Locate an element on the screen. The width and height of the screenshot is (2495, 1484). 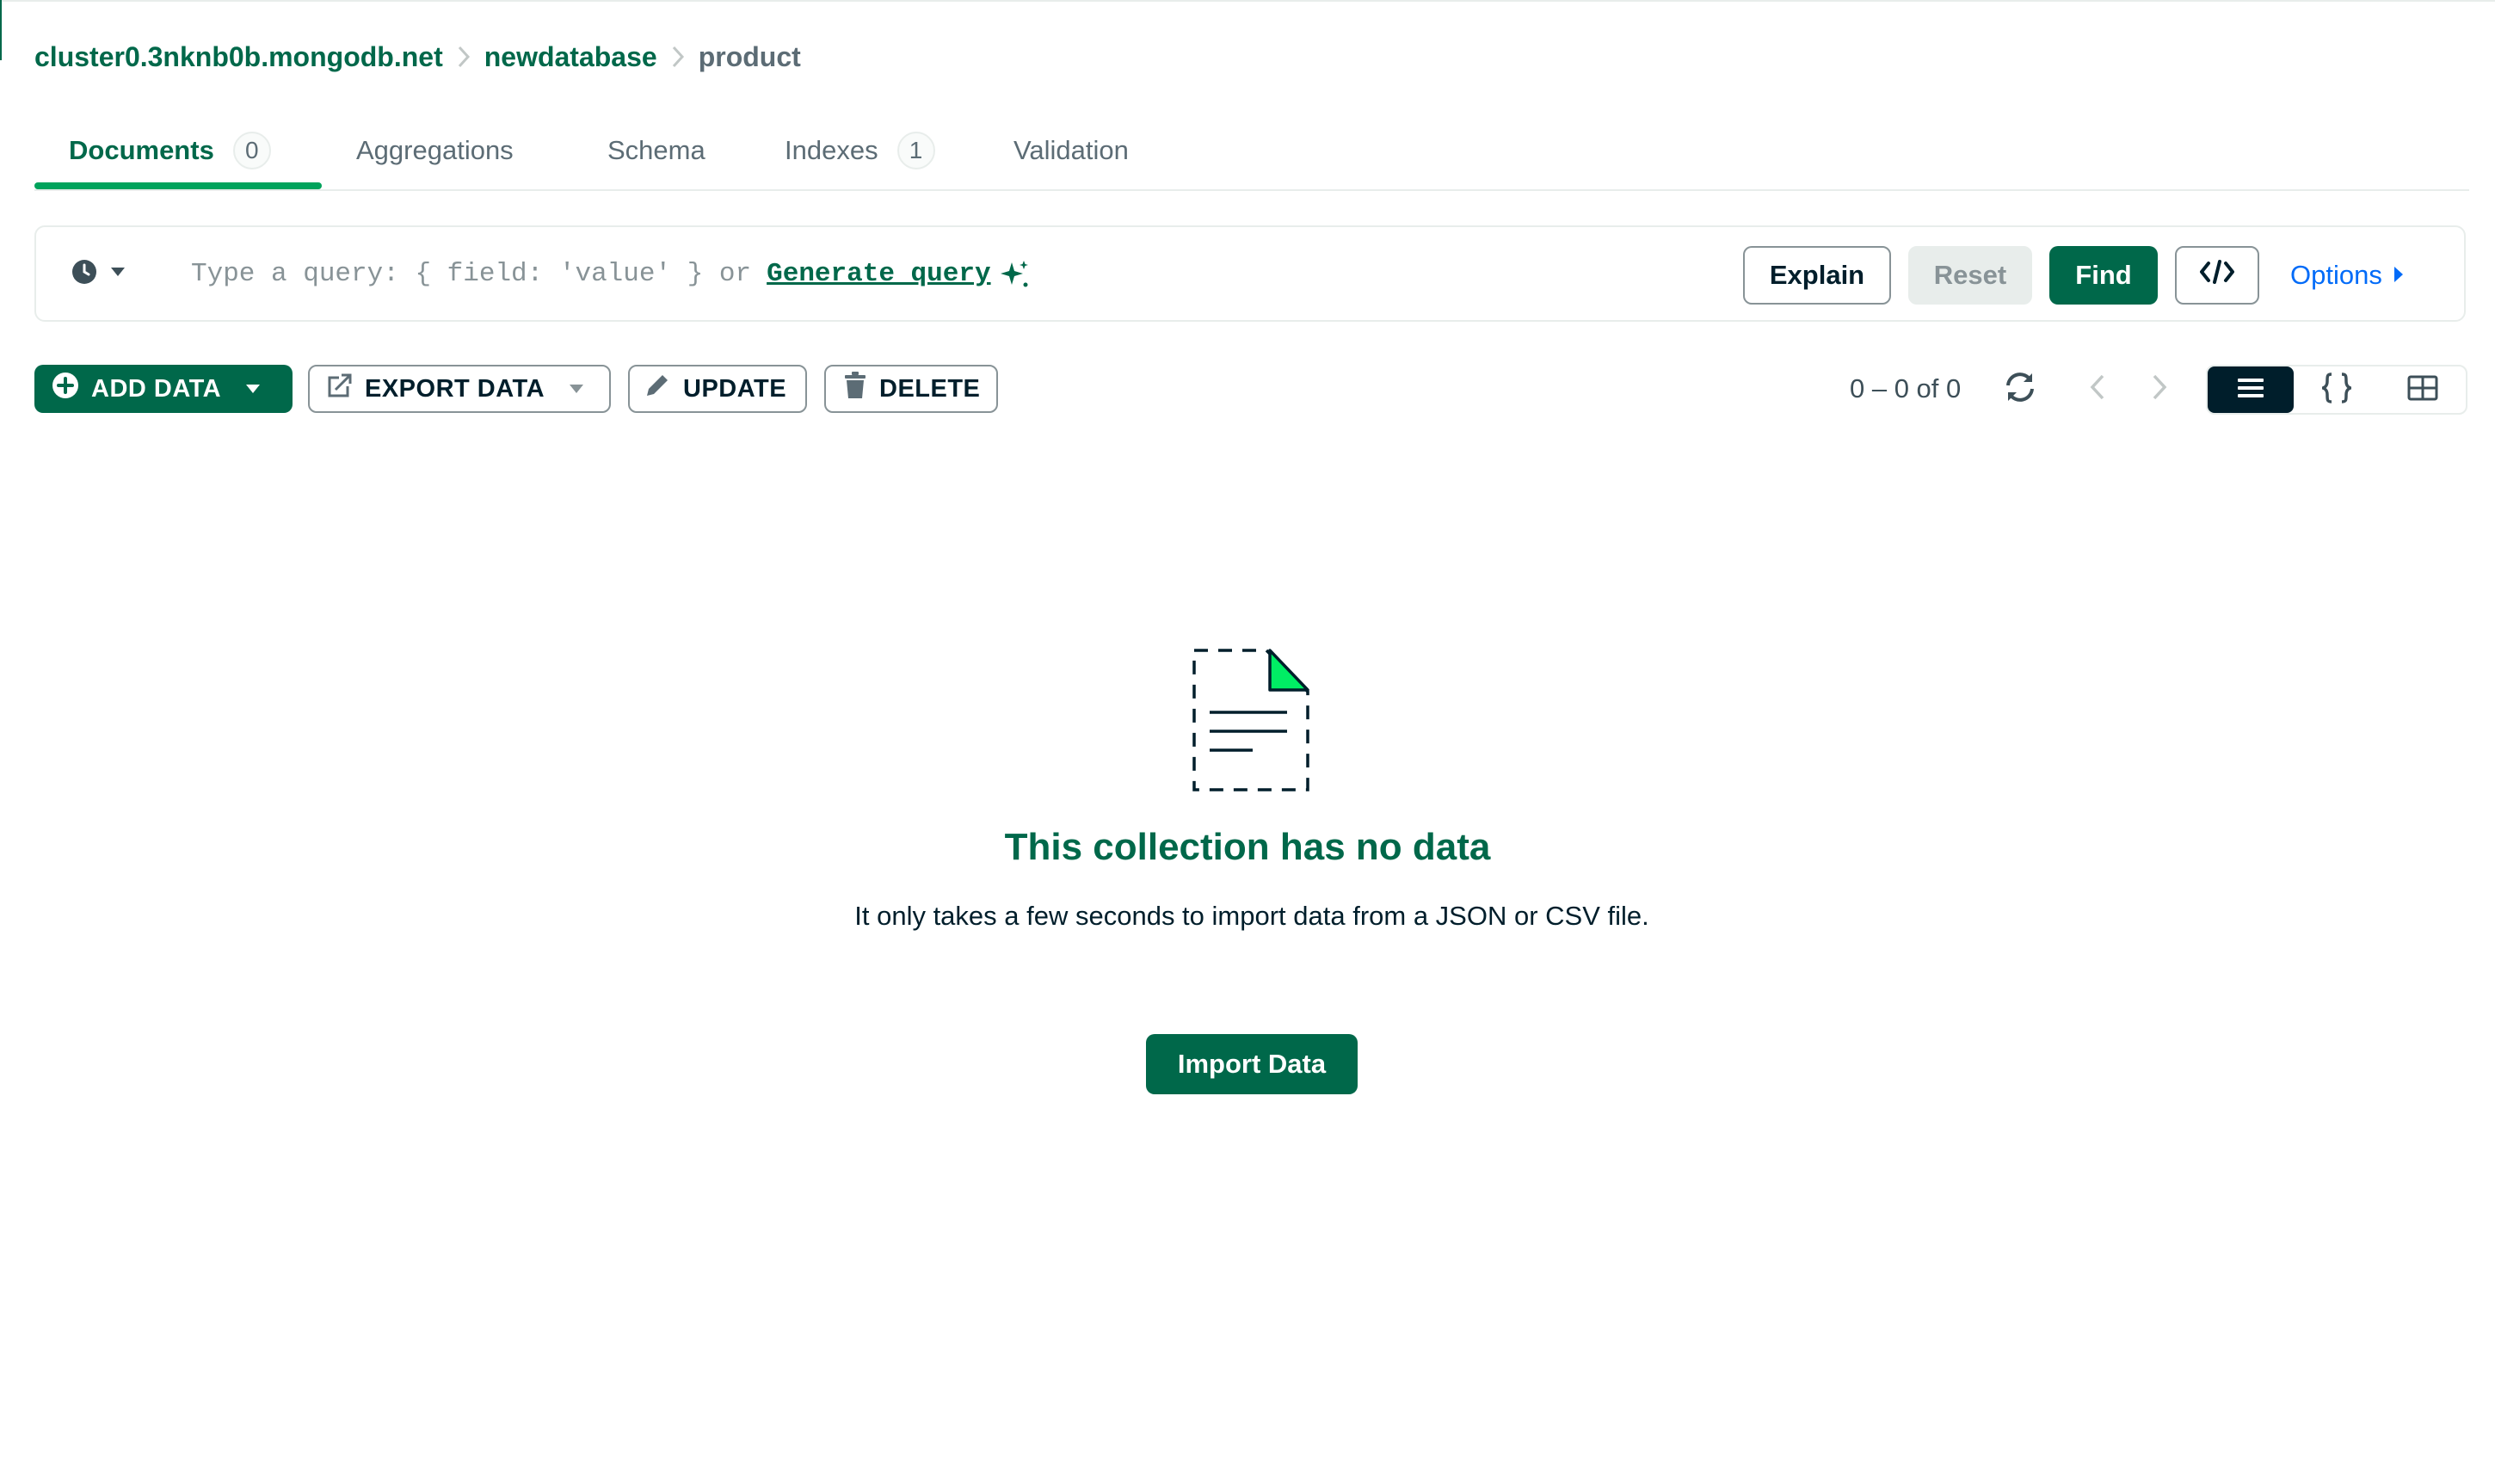
export-icon is located at coordinates (340, 389).